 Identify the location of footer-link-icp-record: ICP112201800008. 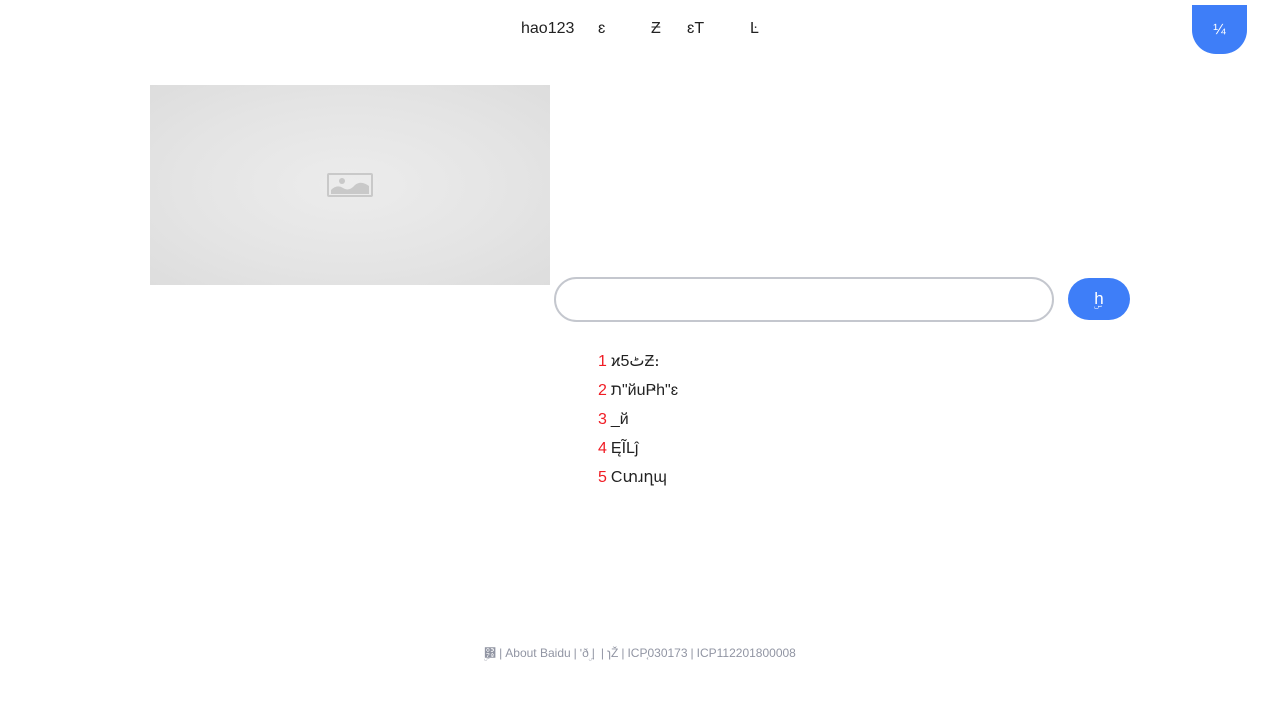
(746, 653).